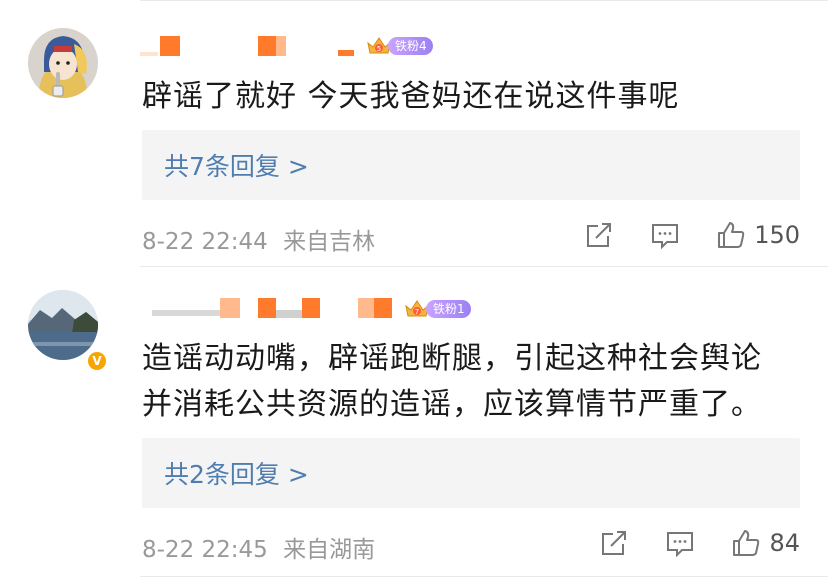  What do you see at coordinates (784, 543) in the screenshot?
I see `like-count: 84` at bounding box center [784, 543].